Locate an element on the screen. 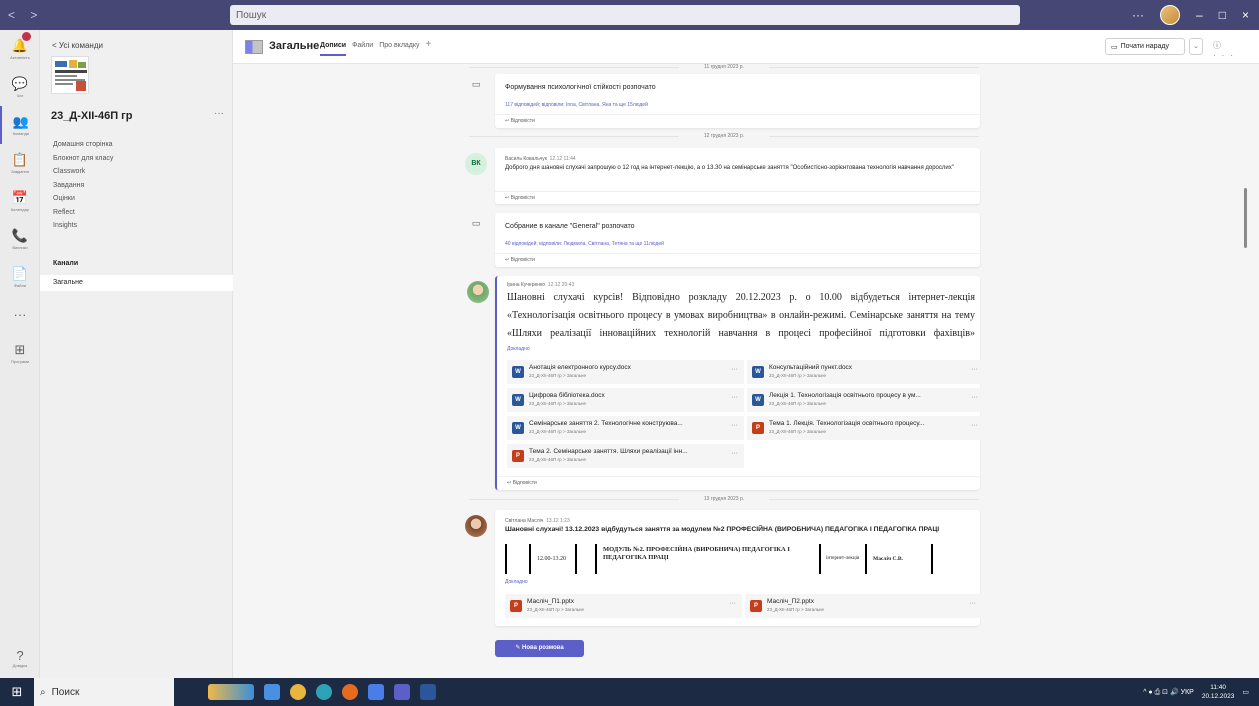 This screenshot has height=706, width=1259. tray-icons: ^ ● ⎙ ⊡ 🔊 УКР is located at coordinates (1168, 692).